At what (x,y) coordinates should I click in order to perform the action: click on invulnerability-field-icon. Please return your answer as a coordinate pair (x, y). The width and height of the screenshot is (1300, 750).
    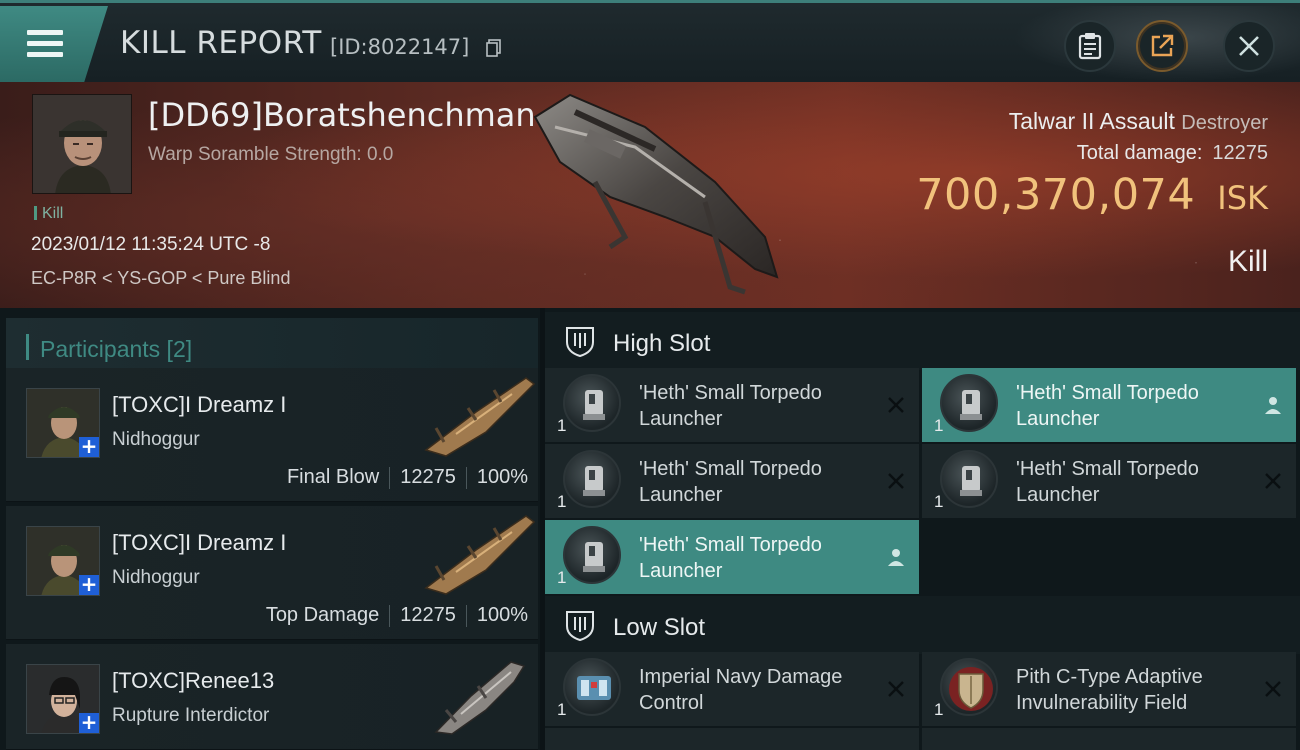
    Looking at the image, I should click on (969, 687).